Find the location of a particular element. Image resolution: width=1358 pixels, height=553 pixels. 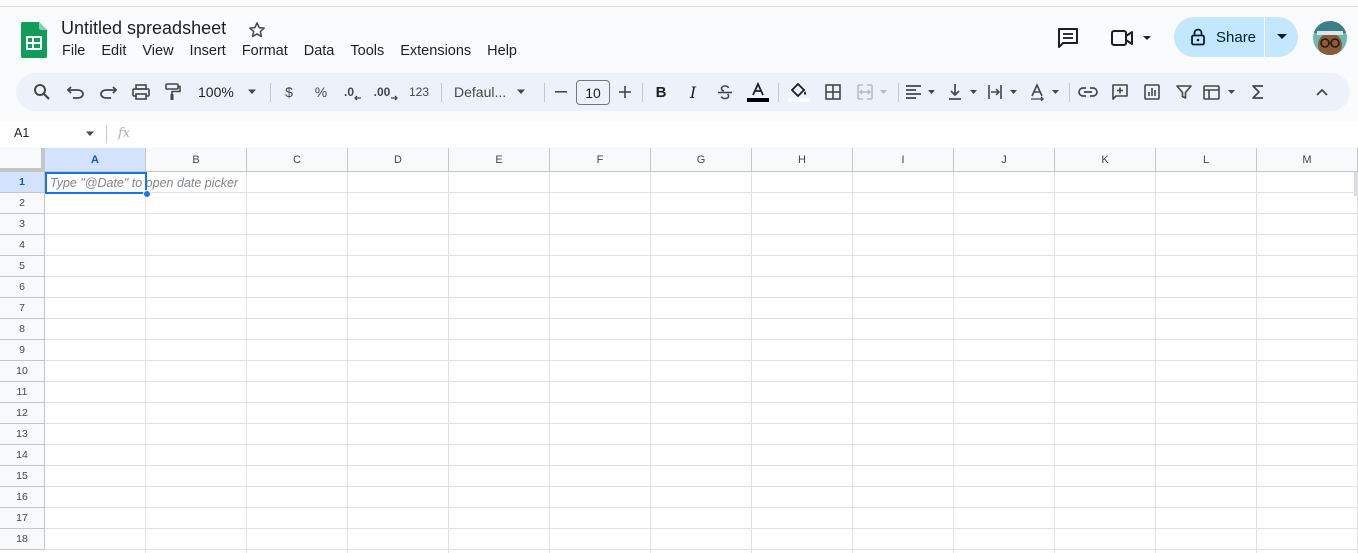

row-header-6: 6 is located at coordinates (22, 287).